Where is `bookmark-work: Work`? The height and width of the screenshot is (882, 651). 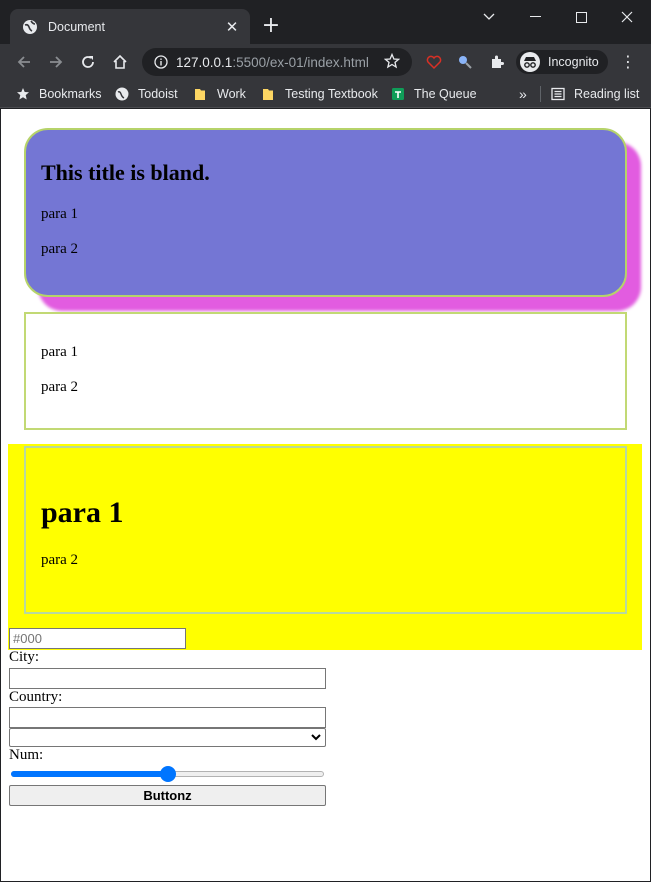
bookmark-work: Work is located at coordinates (220, 94).